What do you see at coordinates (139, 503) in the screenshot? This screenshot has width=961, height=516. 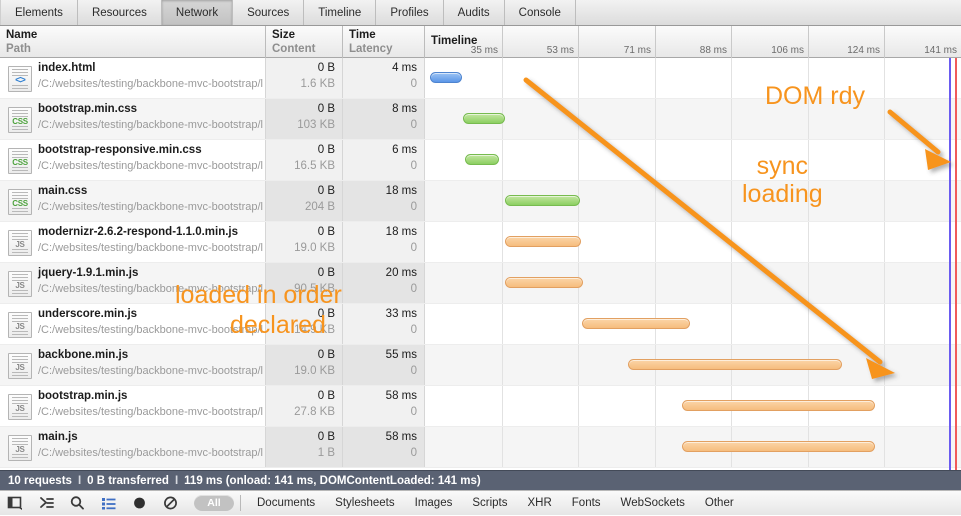 I see `record-icon` at bounding box center [139, 503].